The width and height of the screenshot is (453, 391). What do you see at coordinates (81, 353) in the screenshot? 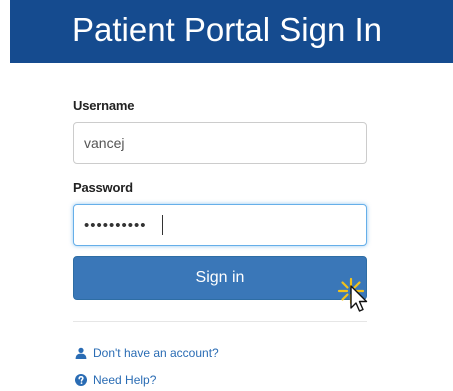
I see `user-icon` at bounding box center [81, 353].